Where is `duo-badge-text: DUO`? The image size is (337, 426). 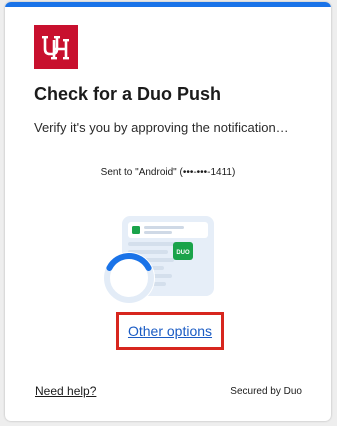 duo-badge-text: DUO is located at coordinates (183, 253).